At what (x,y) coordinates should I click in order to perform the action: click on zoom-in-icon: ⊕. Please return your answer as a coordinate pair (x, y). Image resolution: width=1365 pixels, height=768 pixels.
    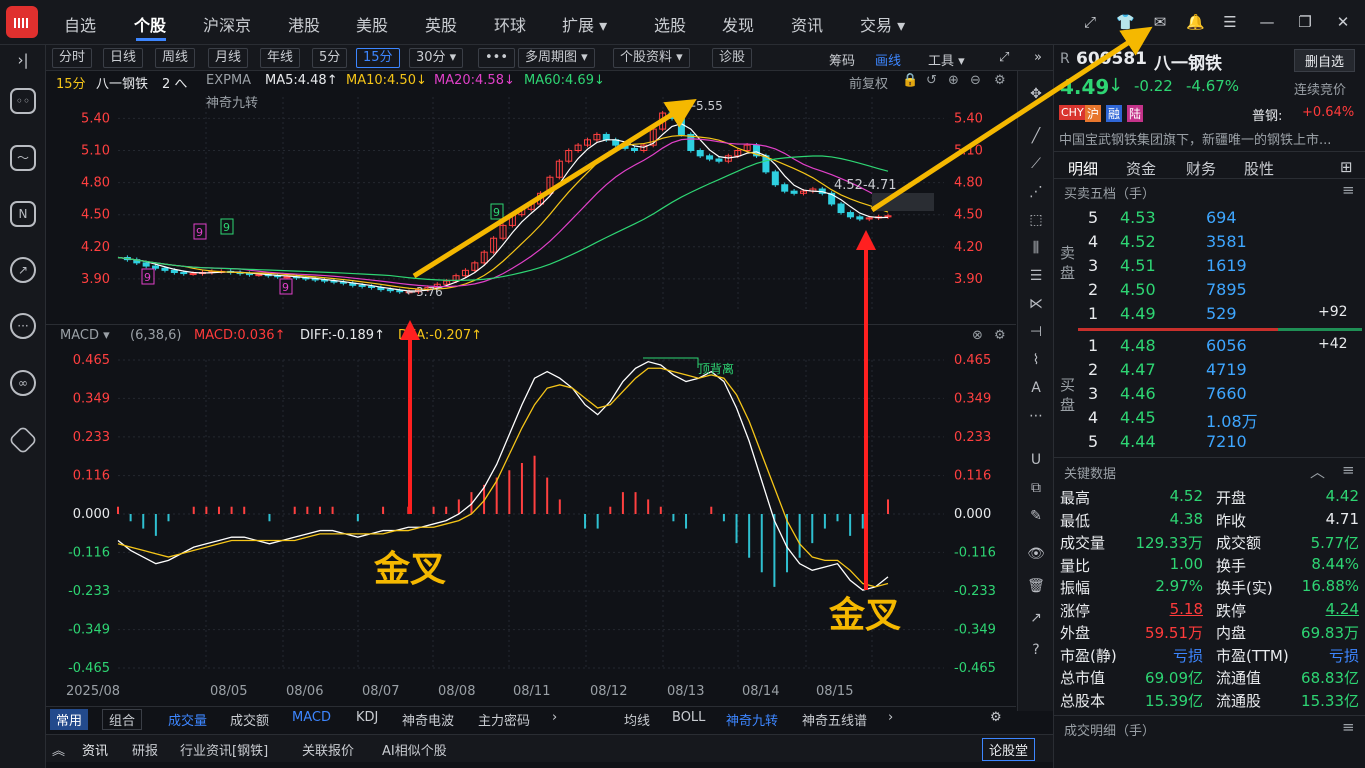
    Looking at the image, I should click on (953, 80).